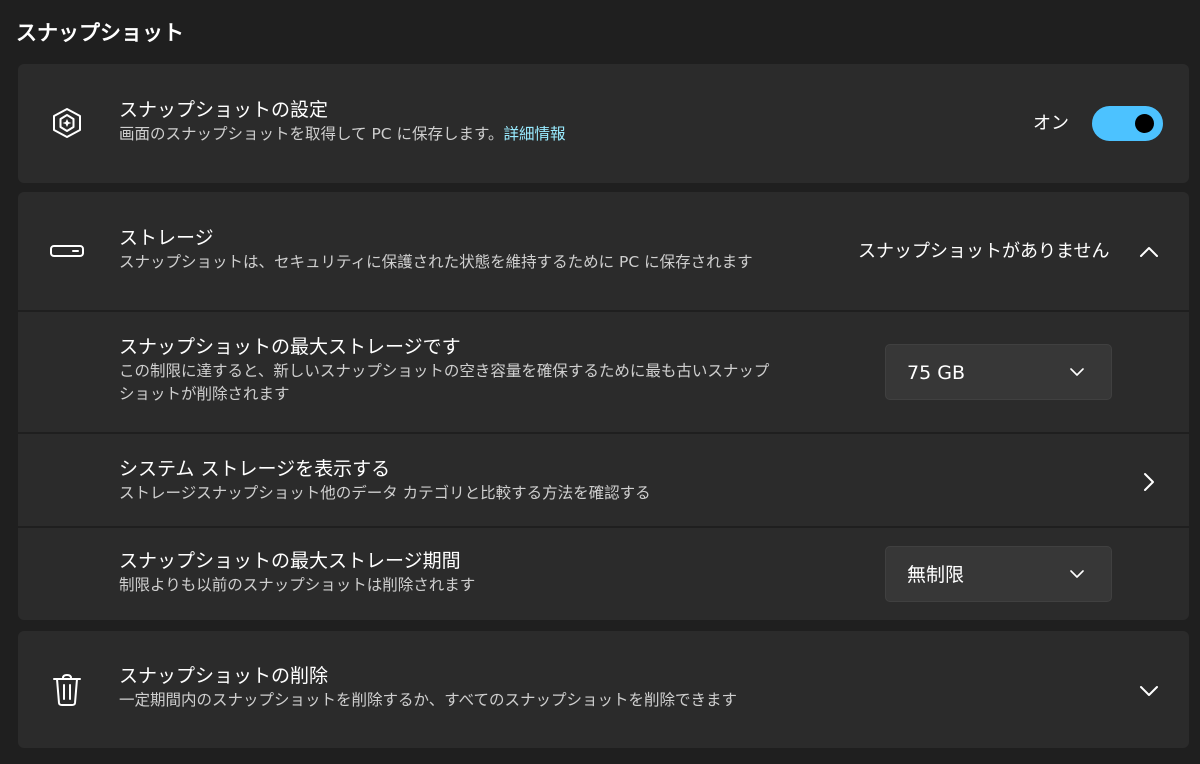  What do you see at coordinates (385, 493) in the screenshot?
I see `system-storage-desc: ストレージスナップショット他のデータ カテゴリと比較する方法を確認する` at bounding box center [385, 493].